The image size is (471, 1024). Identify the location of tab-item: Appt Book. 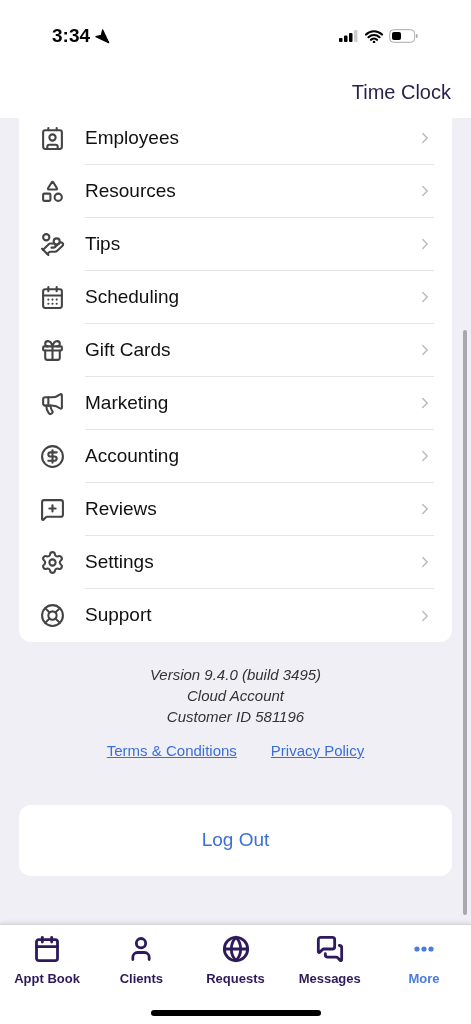
(47, 962).